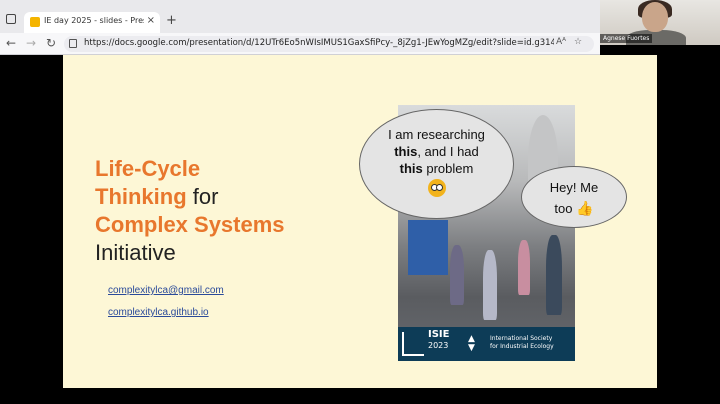  I want to click on org-line-2: for Industrial Ecology, so click(522, 346).